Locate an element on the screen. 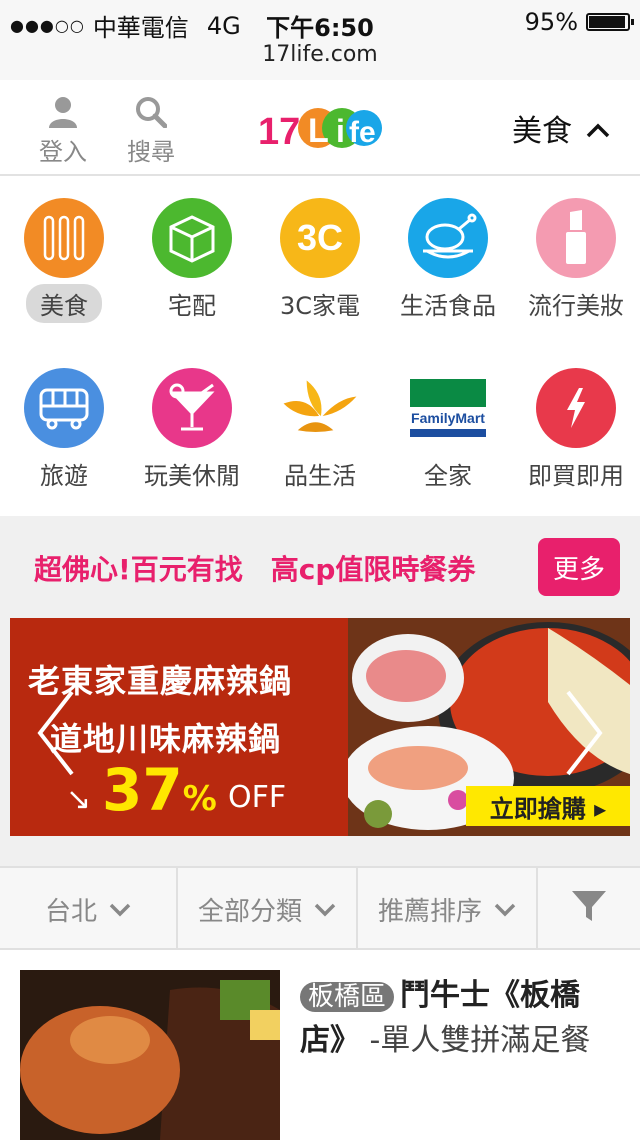 The width and height of the screenshot is (640, 1140). category-label: 宅配 is located at coordinates (192, 306).